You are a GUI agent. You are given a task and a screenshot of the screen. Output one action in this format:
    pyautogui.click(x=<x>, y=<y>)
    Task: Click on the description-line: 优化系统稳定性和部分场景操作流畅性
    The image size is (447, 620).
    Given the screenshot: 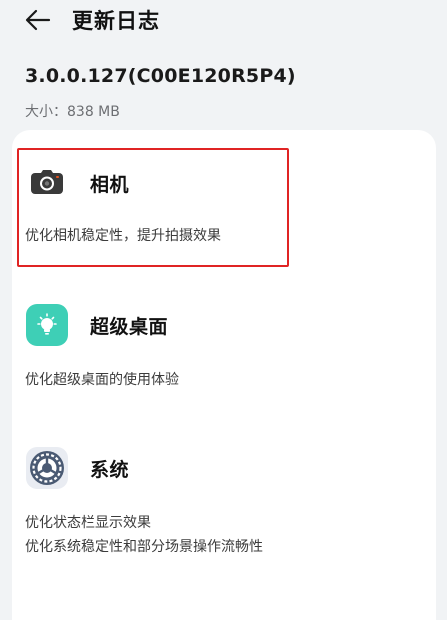 What is the action you would take?
    pyautogui.click(x=144, y=547)
    